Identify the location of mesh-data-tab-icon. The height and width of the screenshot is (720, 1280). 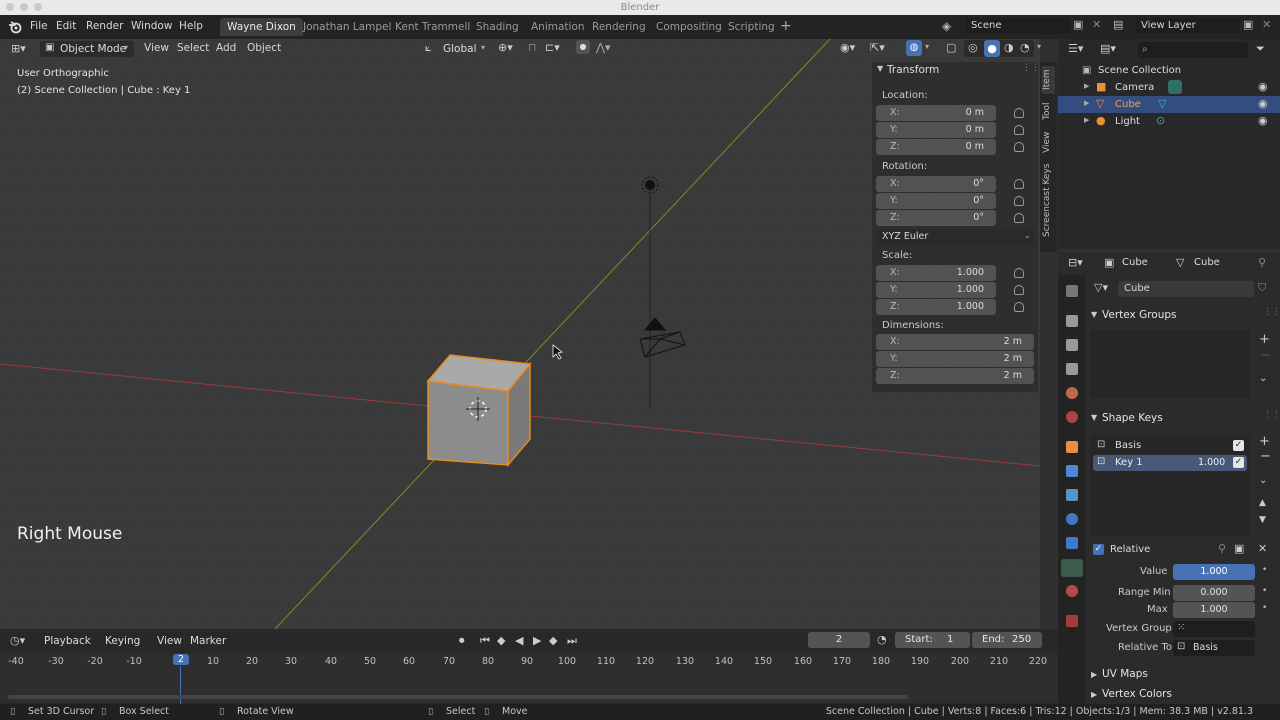
(1072, 568).